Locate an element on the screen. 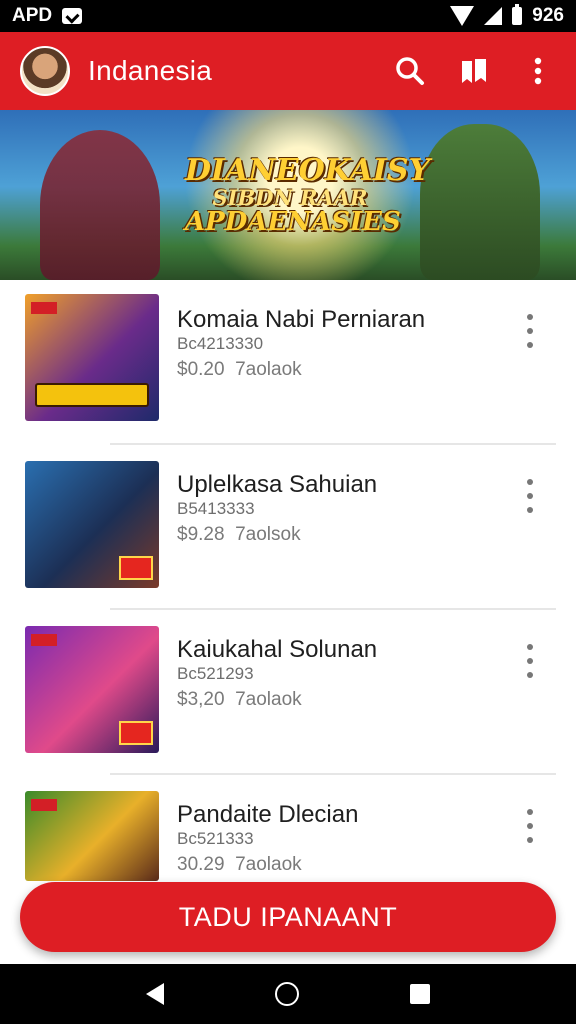  battery-icon is located at coordinates (517, 14).